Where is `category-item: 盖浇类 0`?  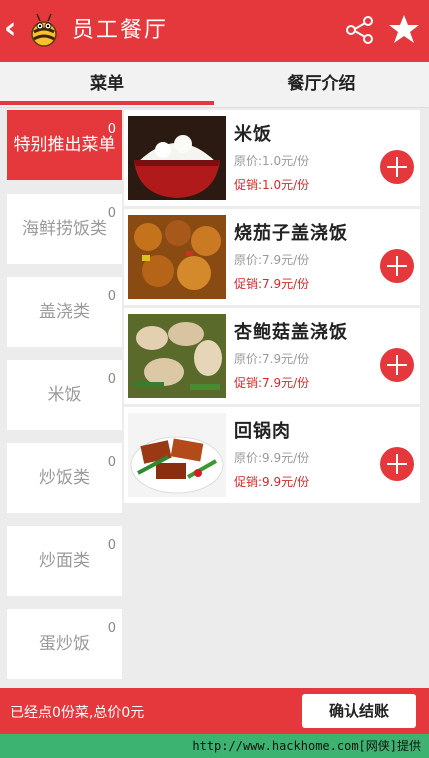 category-item: 盖浇类 0 is located at coordinates (64, 312).